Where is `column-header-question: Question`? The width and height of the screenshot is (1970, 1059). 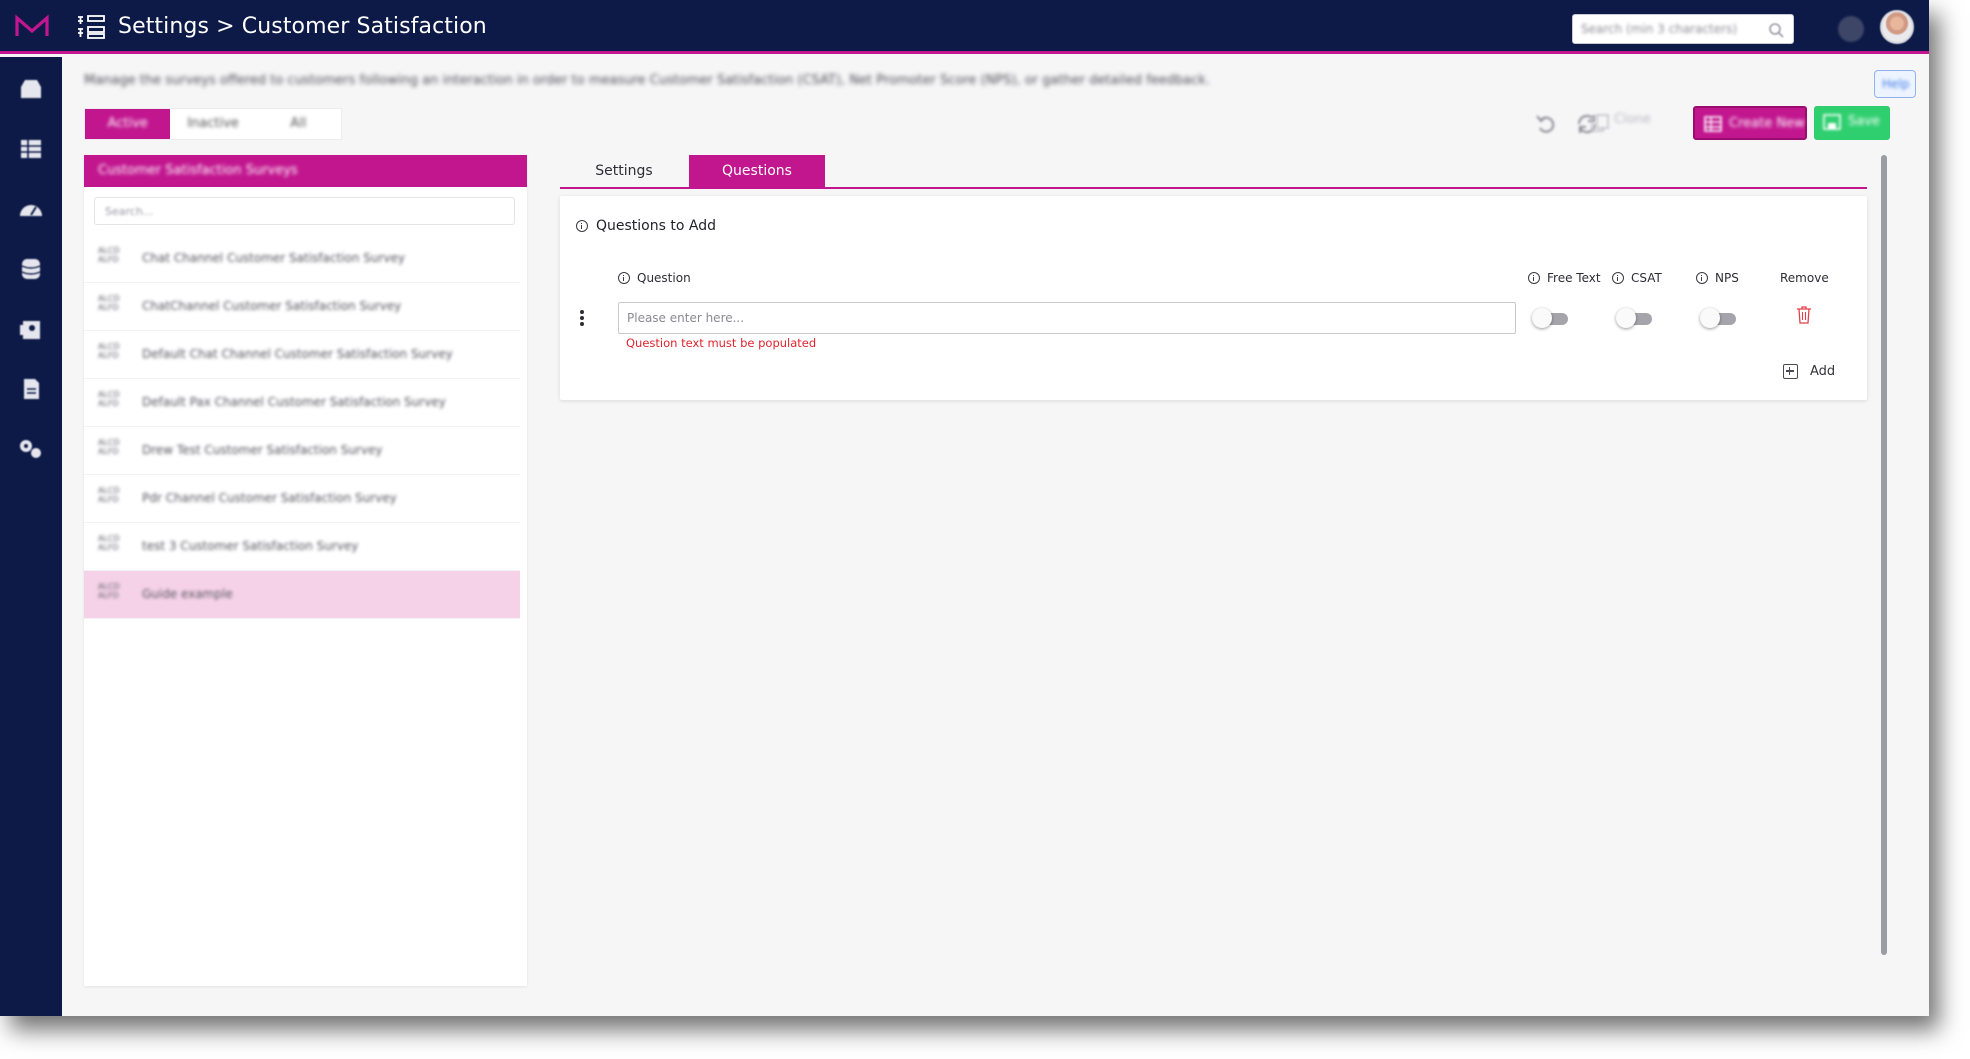
column-header-question: Question is located at coordinates (654, 278).